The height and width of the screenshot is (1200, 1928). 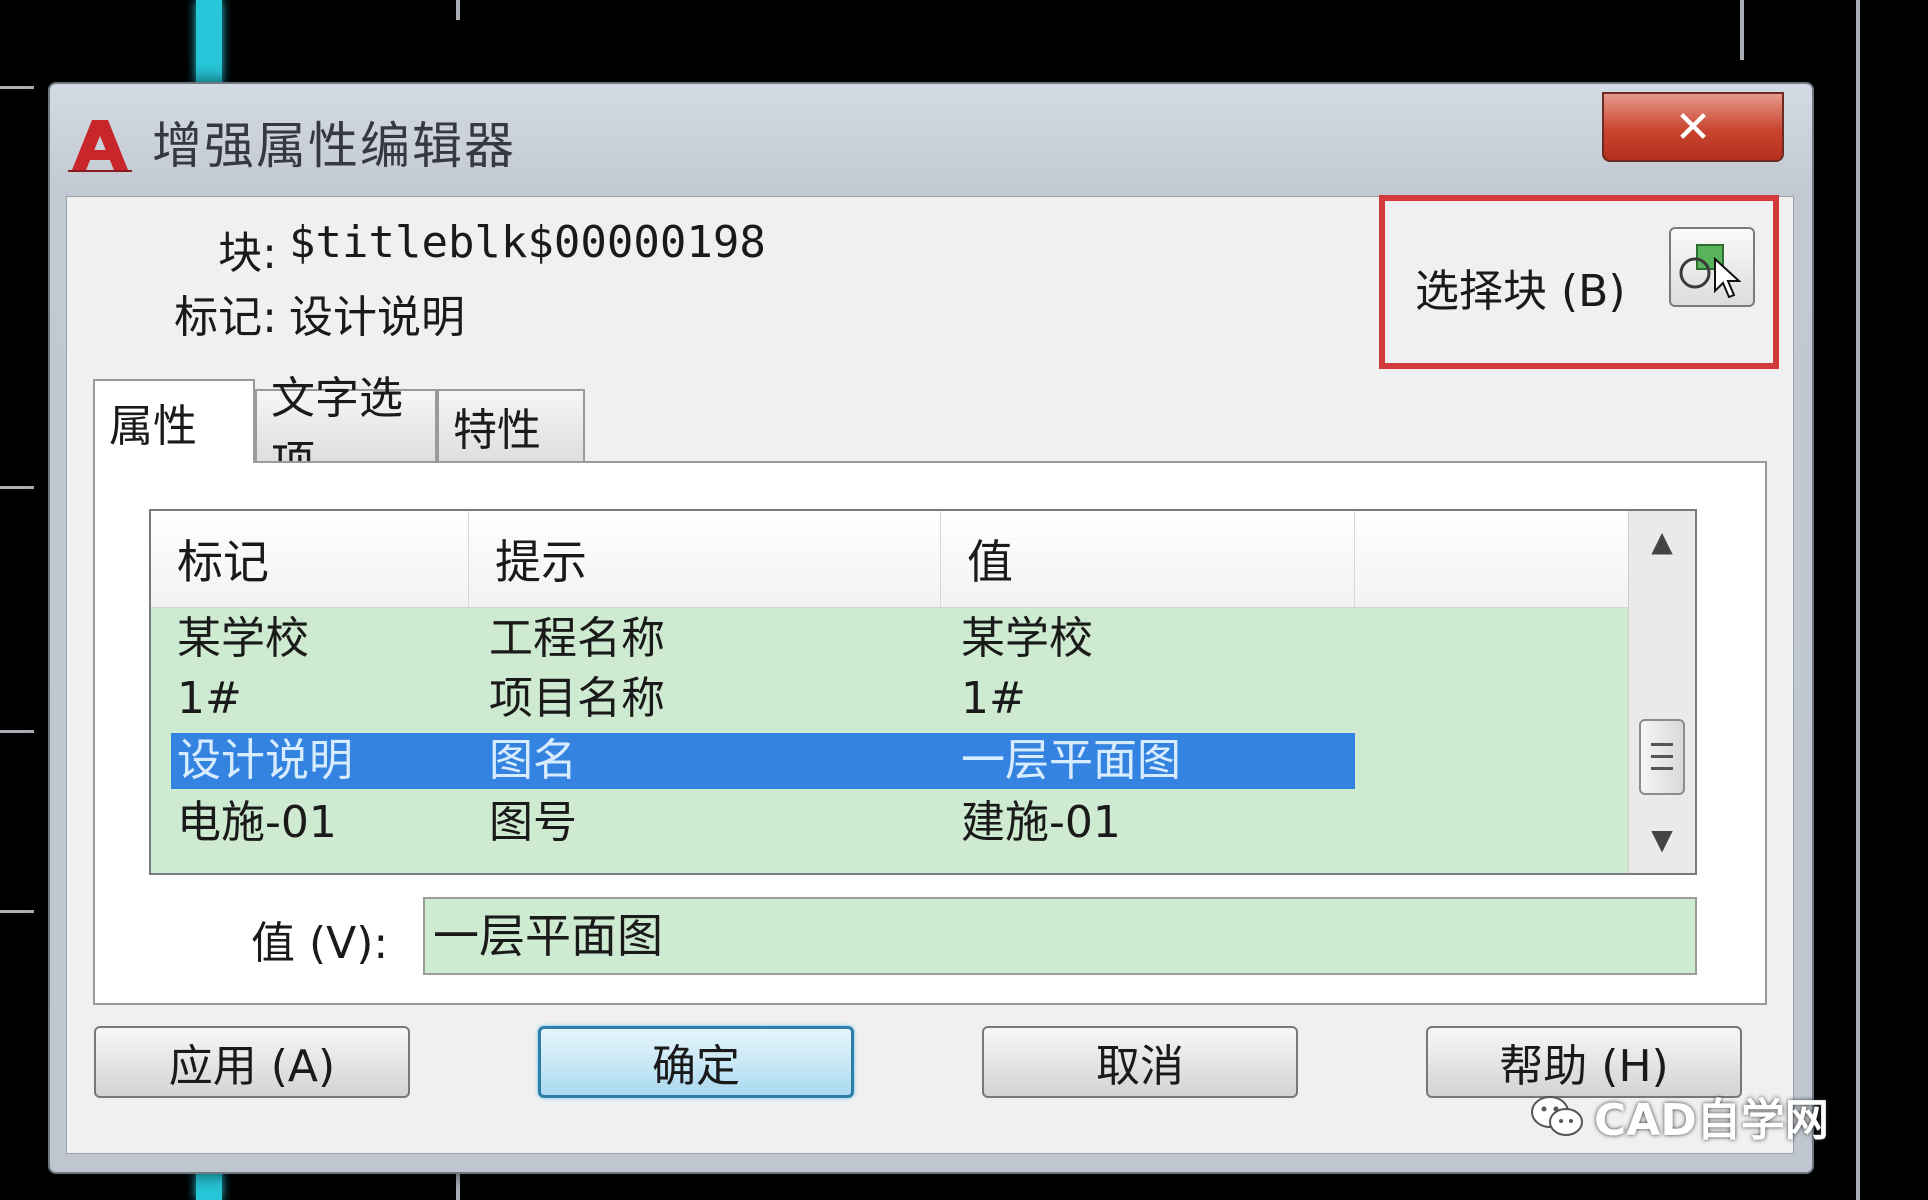 I want to click on triangle-down-icon: ▼, so click(x=1662, y=839).